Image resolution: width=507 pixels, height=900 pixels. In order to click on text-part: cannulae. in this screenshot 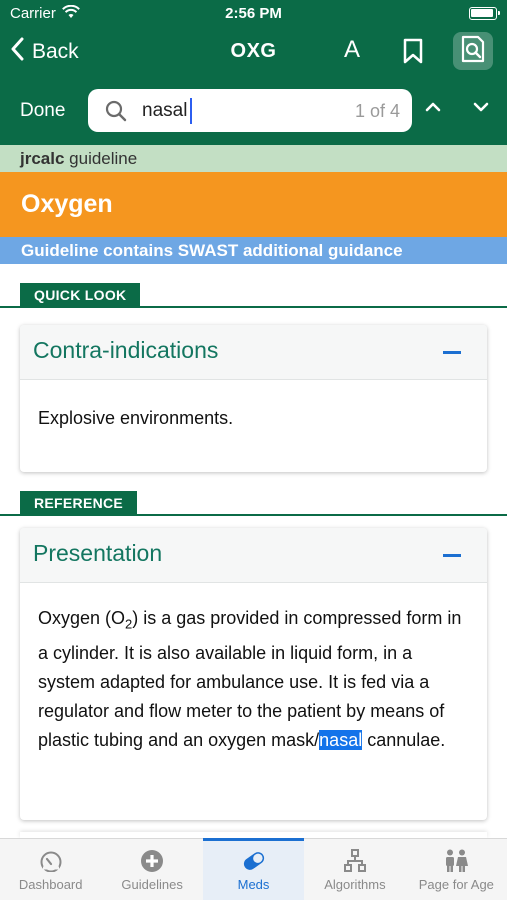, I will do `click(404, 739)`.